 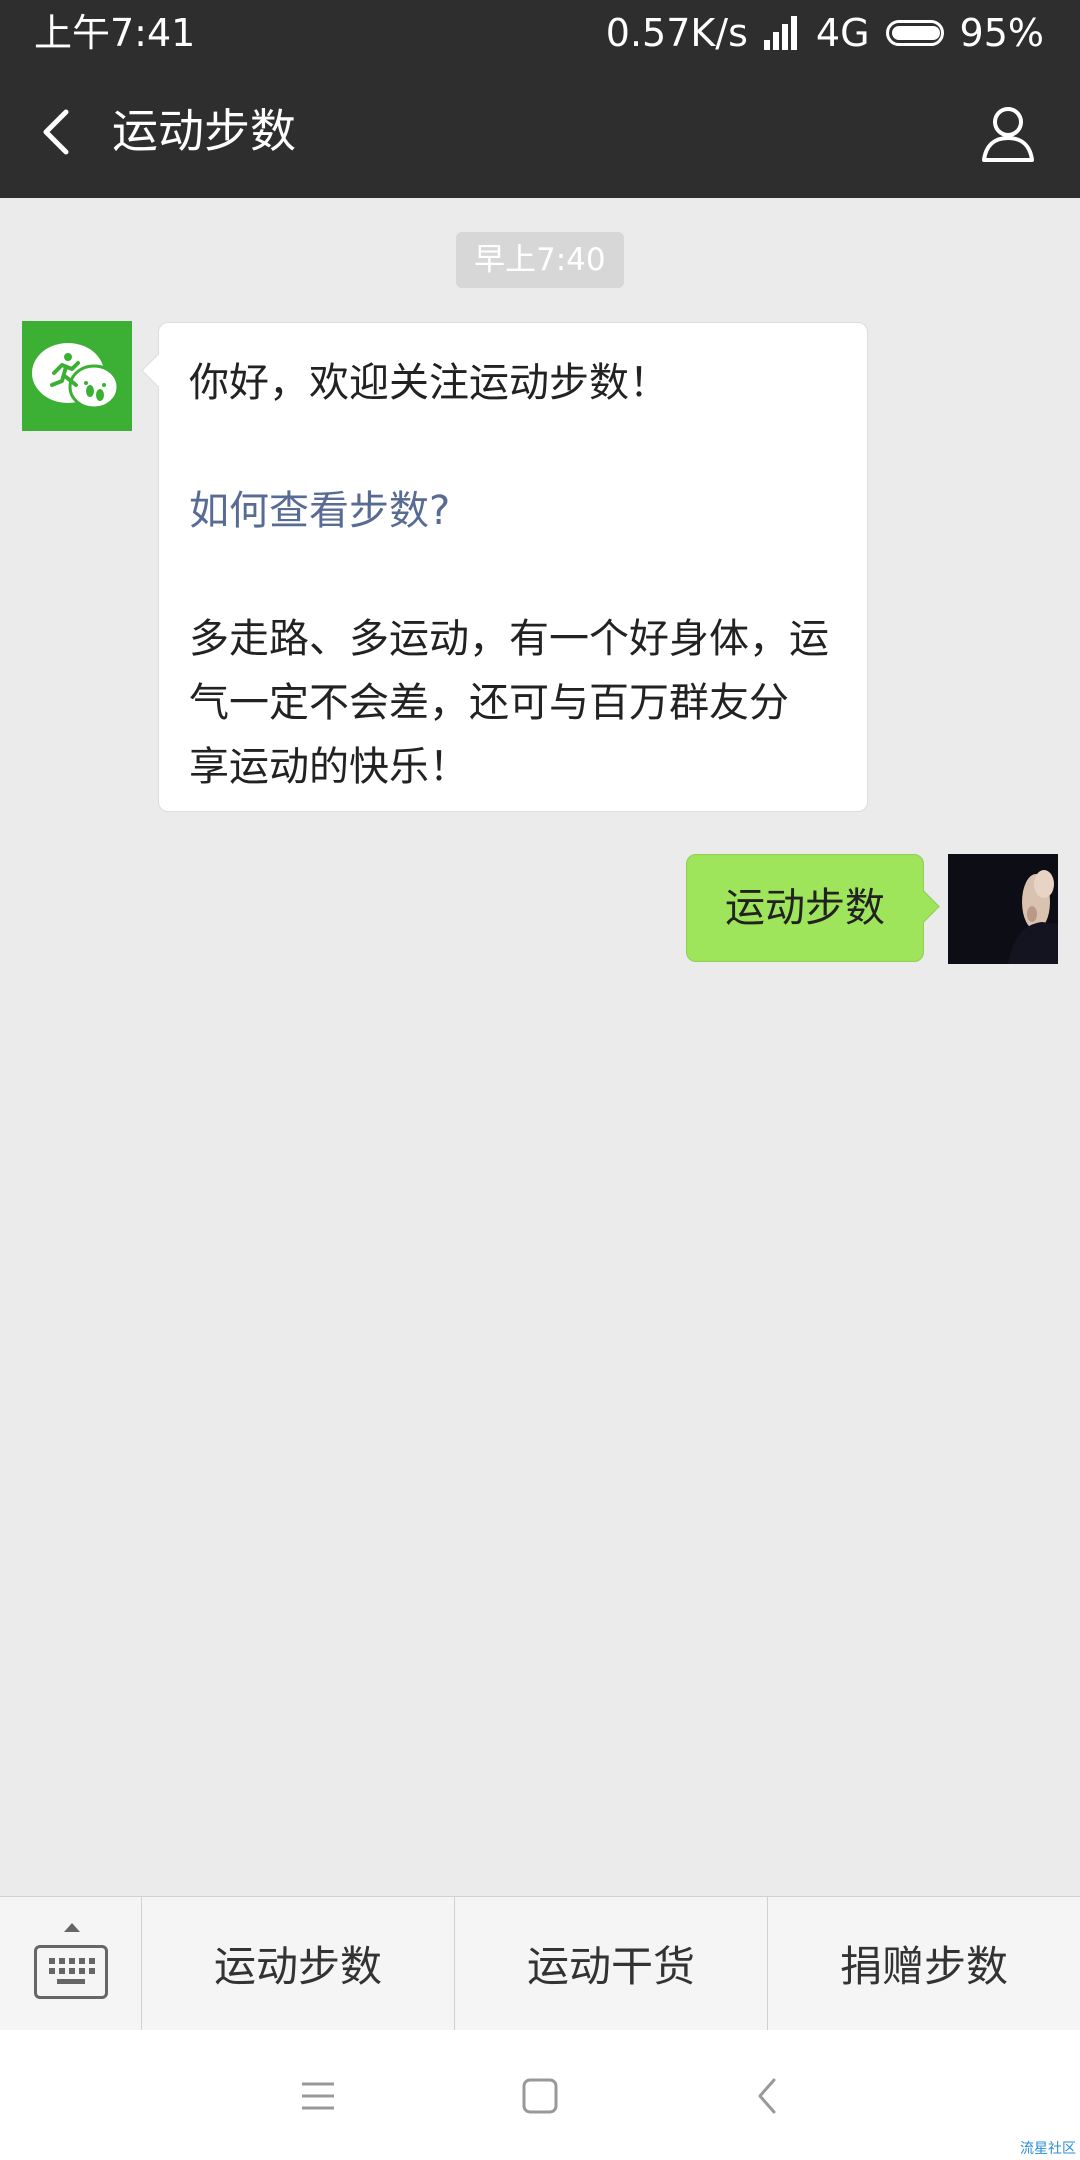 I want to click on system-nav-bar: 流星社区, so click(x=540, y=2095).